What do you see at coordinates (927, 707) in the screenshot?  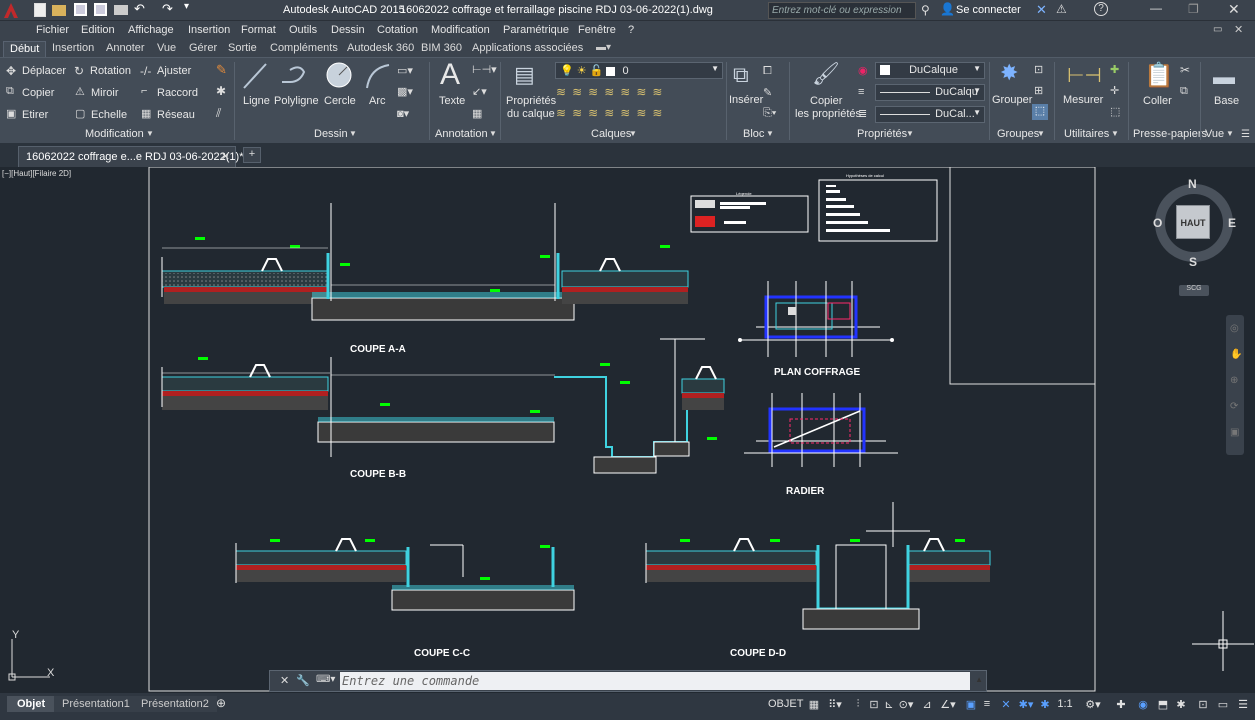 I see `isodraft-icon: ⊿` at bounding box center [927, 707].